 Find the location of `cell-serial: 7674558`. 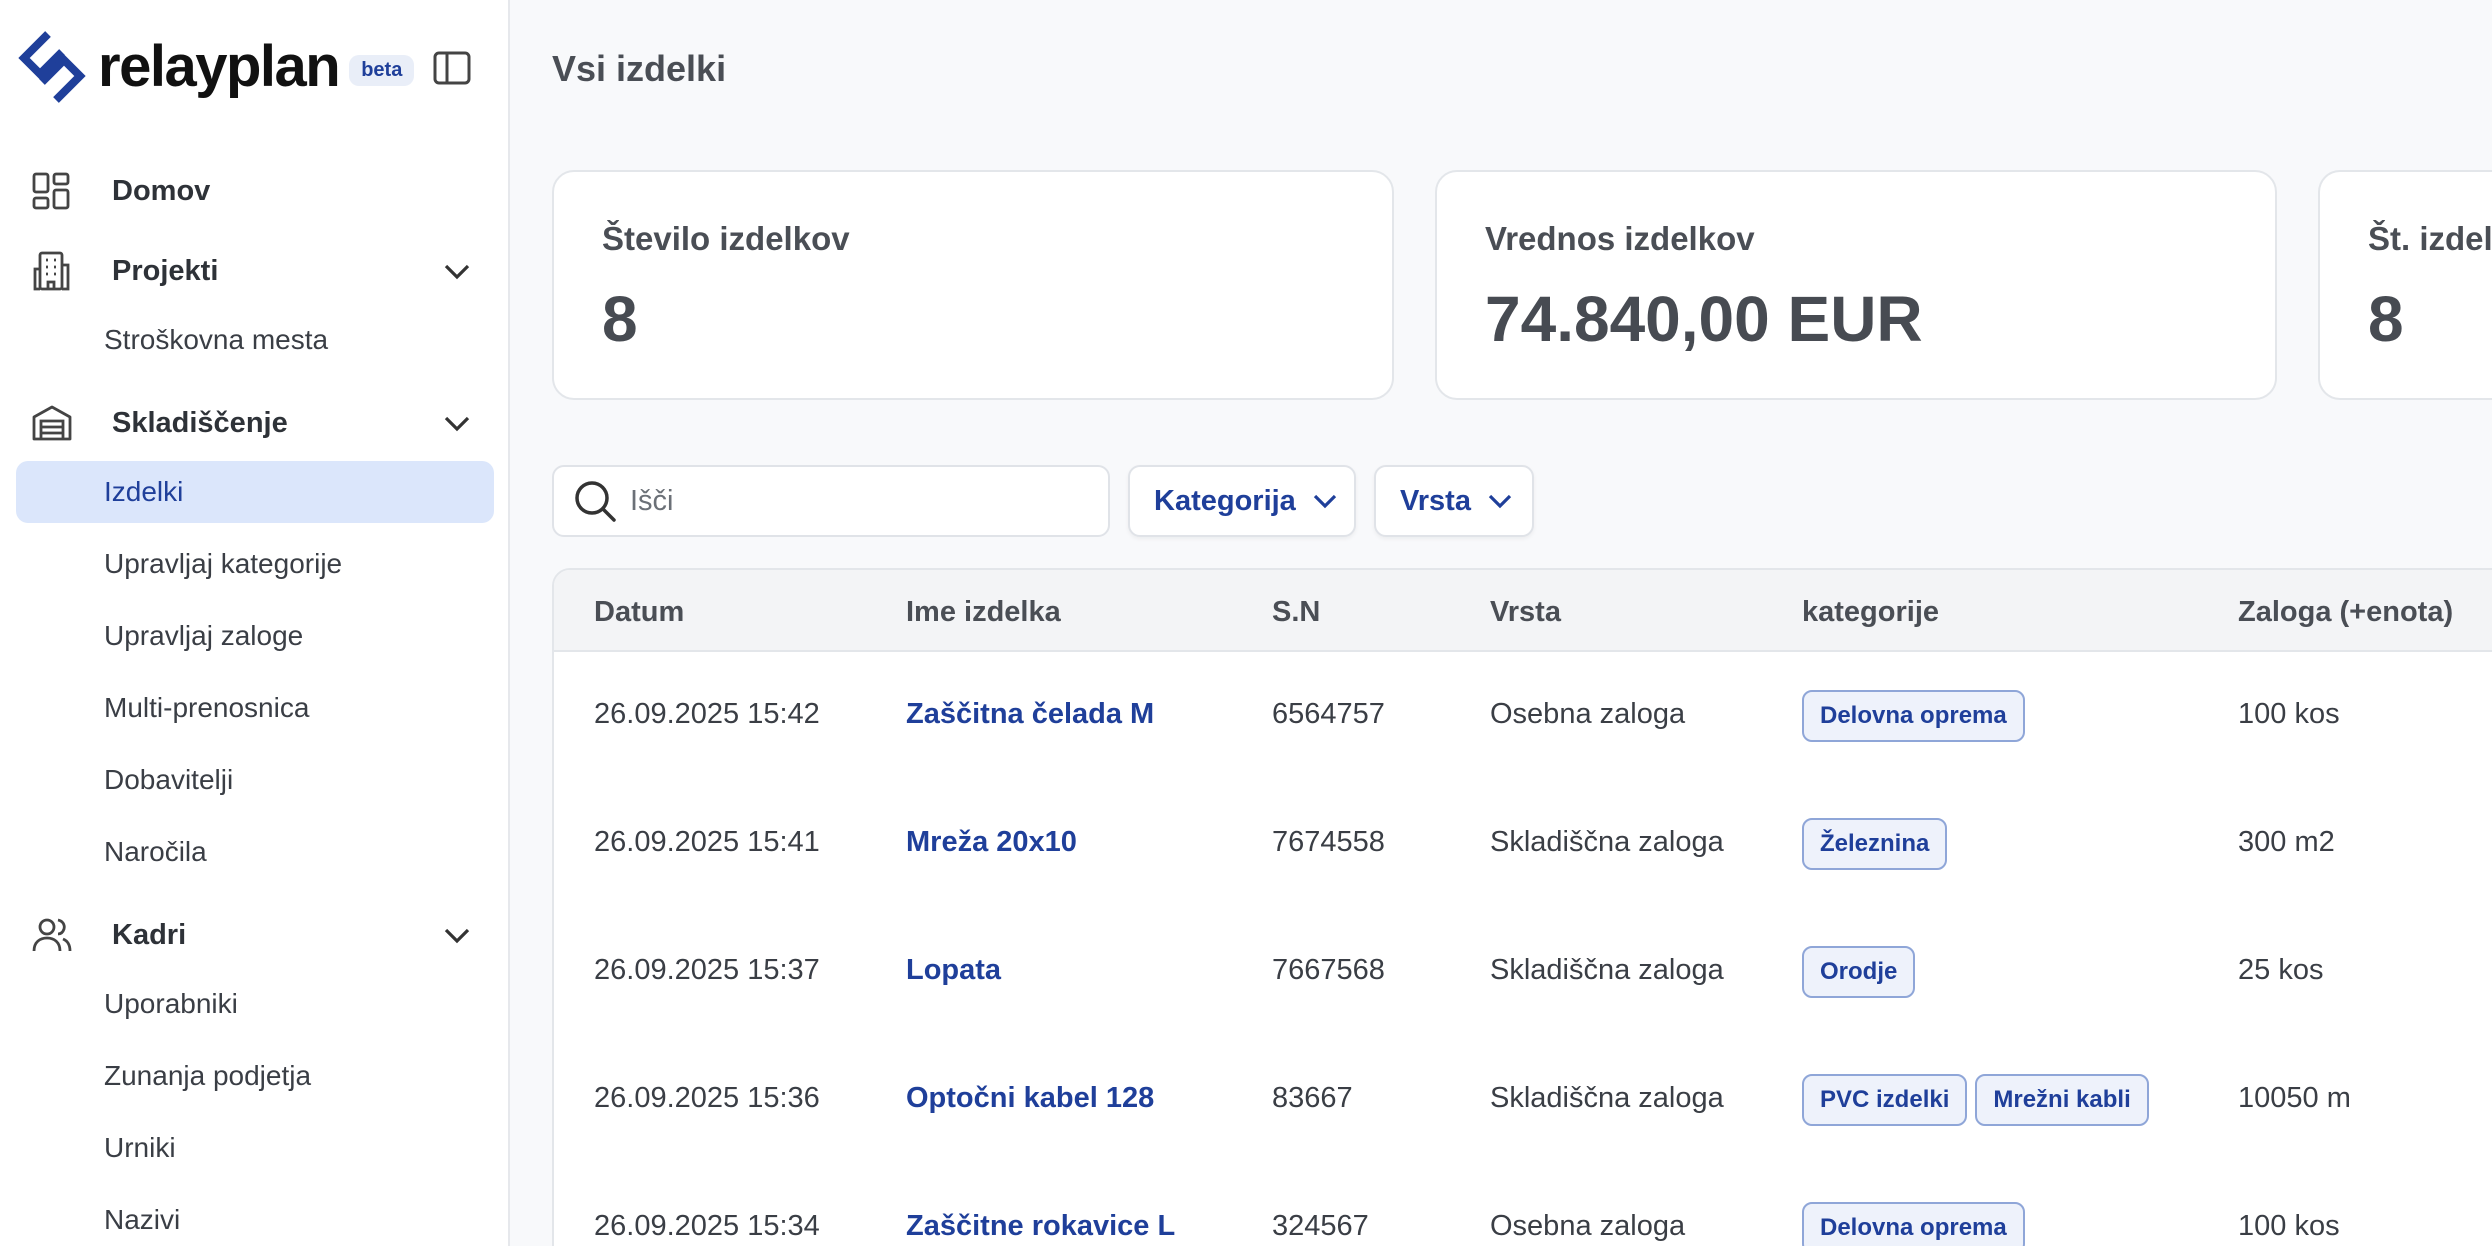

cell-serial: 7674558 is located at coordinates (1328, 842).